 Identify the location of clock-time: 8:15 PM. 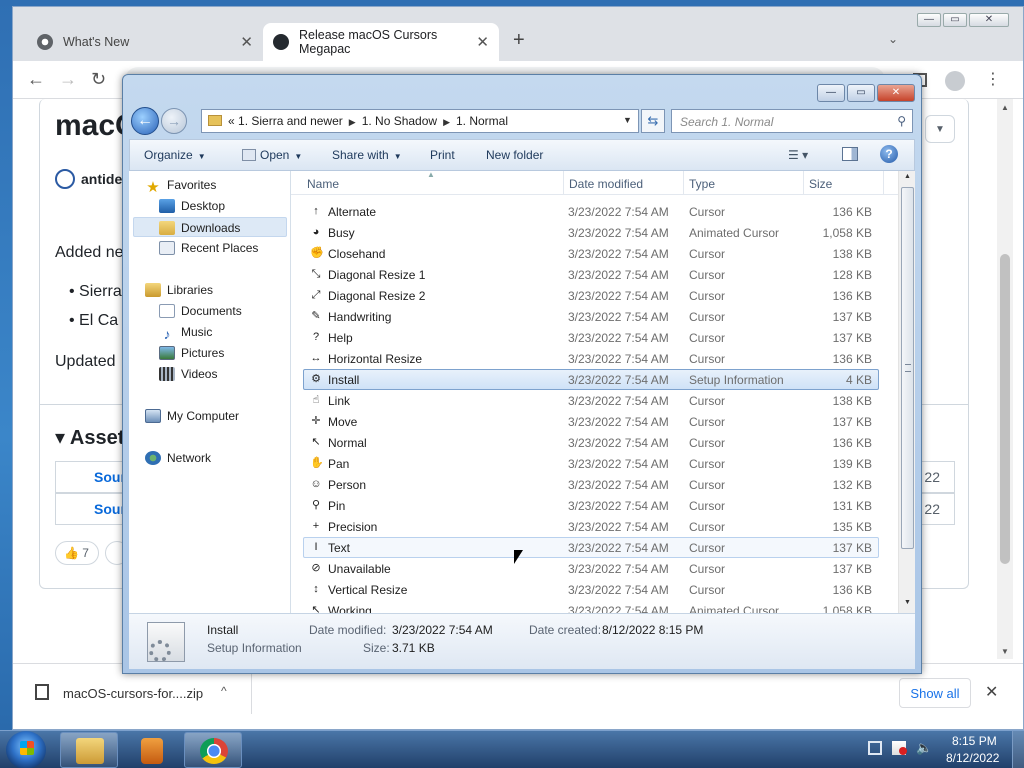
(974, 741).